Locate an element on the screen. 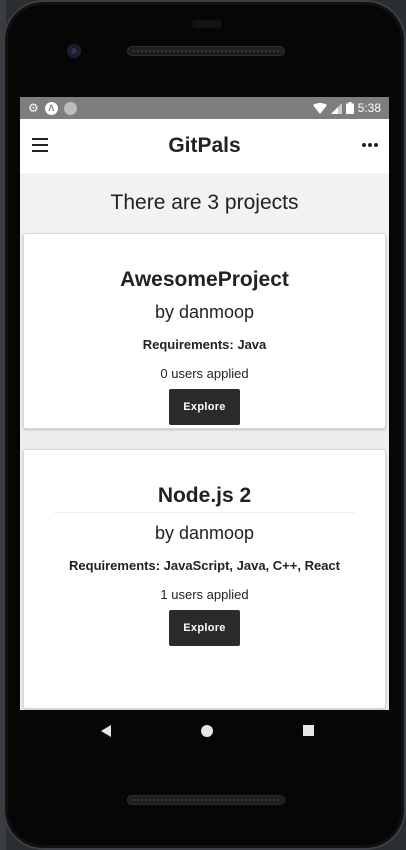 This screenshot has height=850, width=406. hamburger-menu-icon is located at coordinates (40, 145).